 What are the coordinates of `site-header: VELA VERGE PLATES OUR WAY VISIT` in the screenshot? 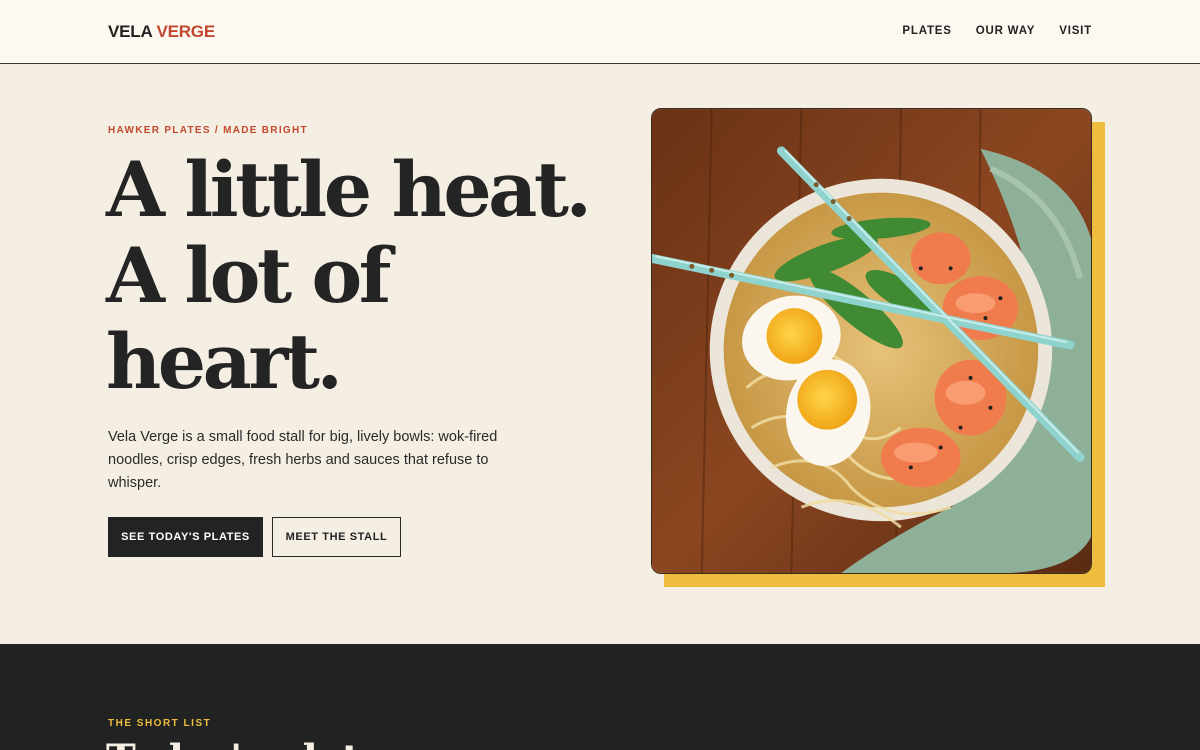 It's located at (600, 32).